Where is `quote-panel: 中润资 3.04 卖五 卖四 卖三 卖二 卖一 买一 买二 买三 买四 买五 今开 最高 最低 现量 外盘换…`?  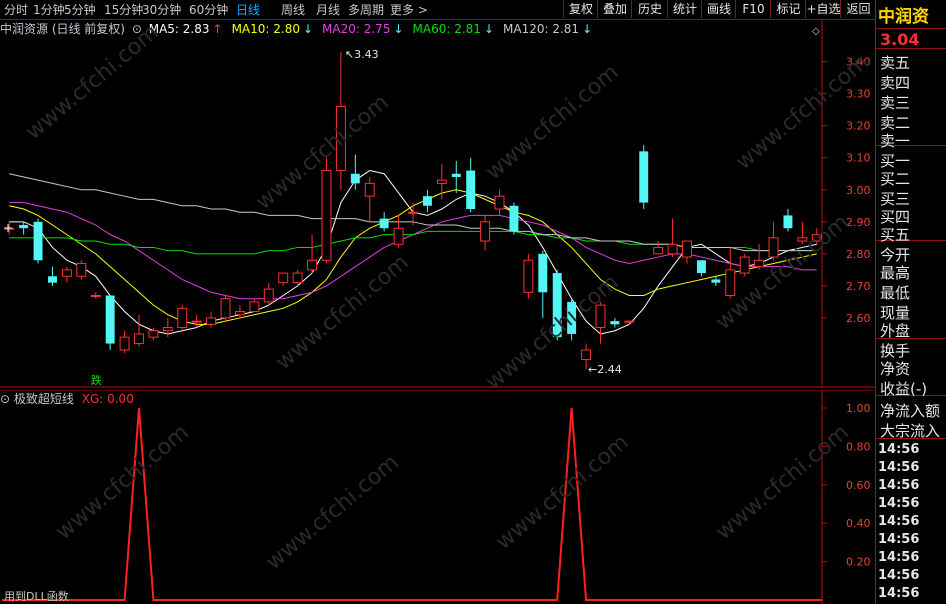
quote-panel: 中润资 3.04 卖五 卖四 卖三 卖二 卖一 买一 买二 买三 买四 买五 今开 最高 最低 现量 外盘换… is located at coordinates (910, 302).